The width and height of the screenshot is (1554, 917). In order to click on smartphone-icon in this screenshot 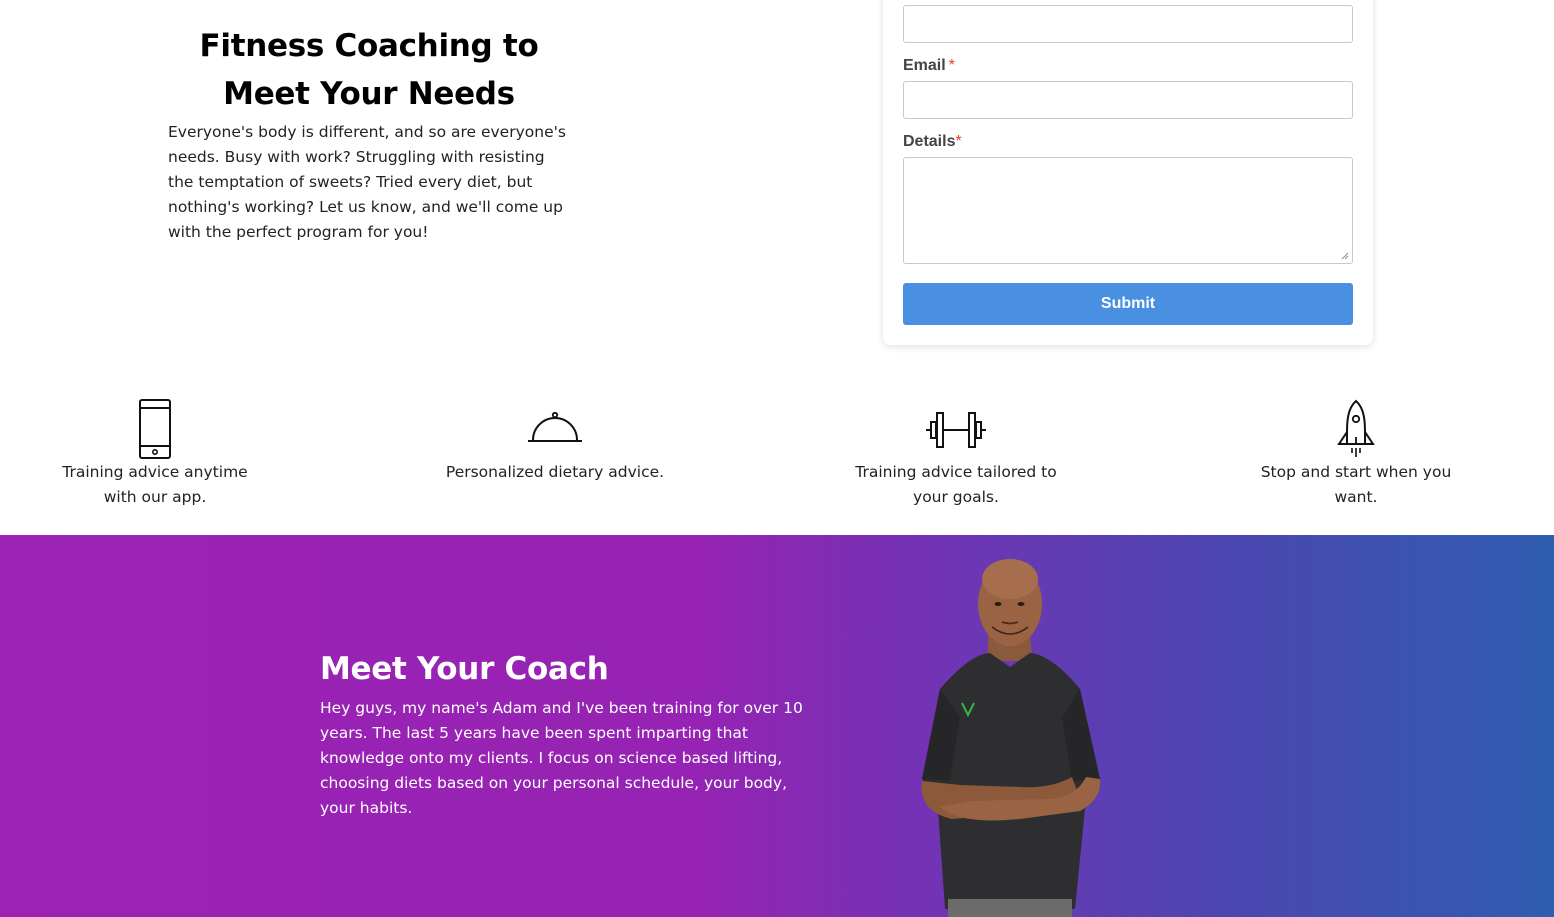, I will do `click(155, 429)`.